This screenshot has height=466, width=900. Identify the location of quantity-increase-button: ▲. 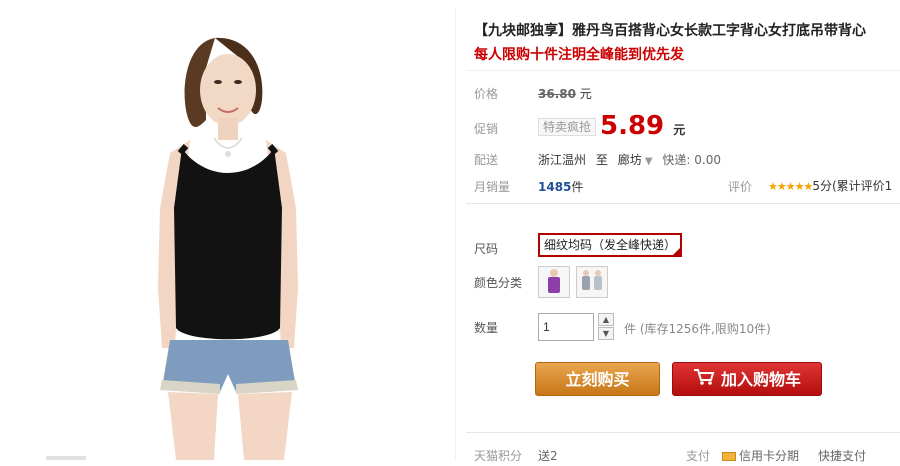
(606, 319).